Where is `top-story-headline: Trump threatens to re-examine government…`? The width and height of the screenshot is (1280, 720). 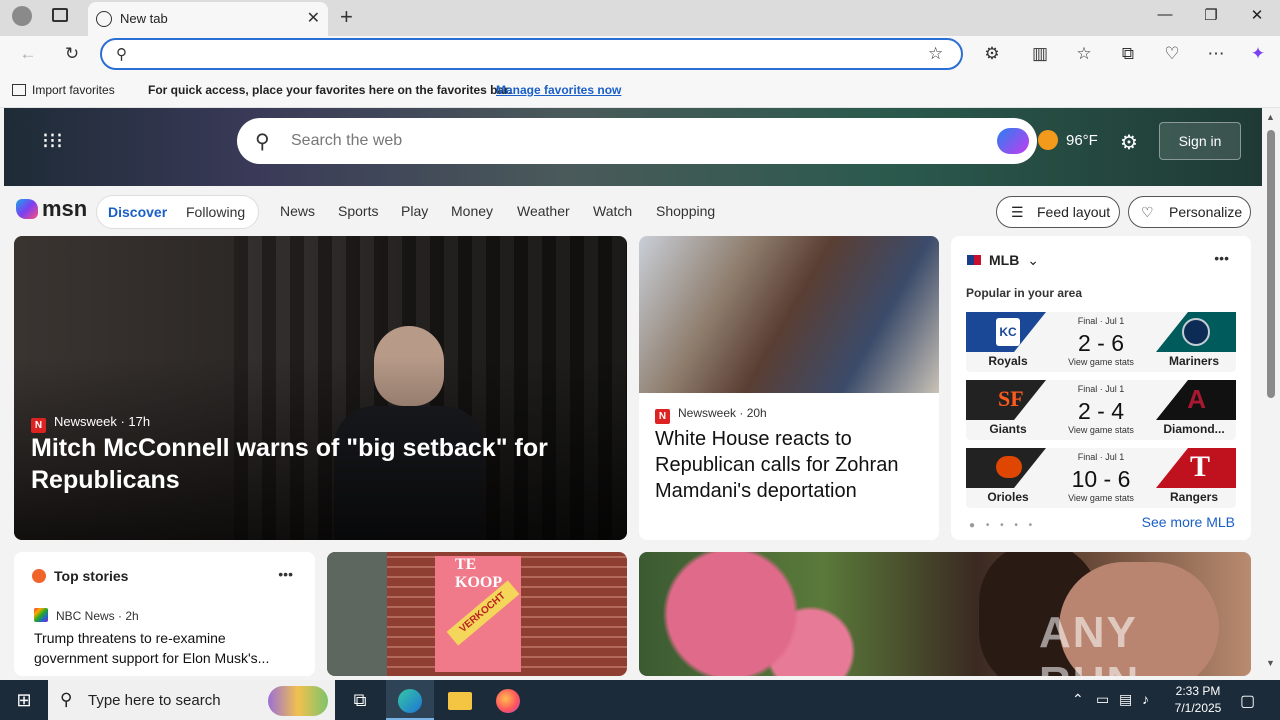 top-story-headline: Trump threatens to re-examine government… is located at coordinates (165, 648).